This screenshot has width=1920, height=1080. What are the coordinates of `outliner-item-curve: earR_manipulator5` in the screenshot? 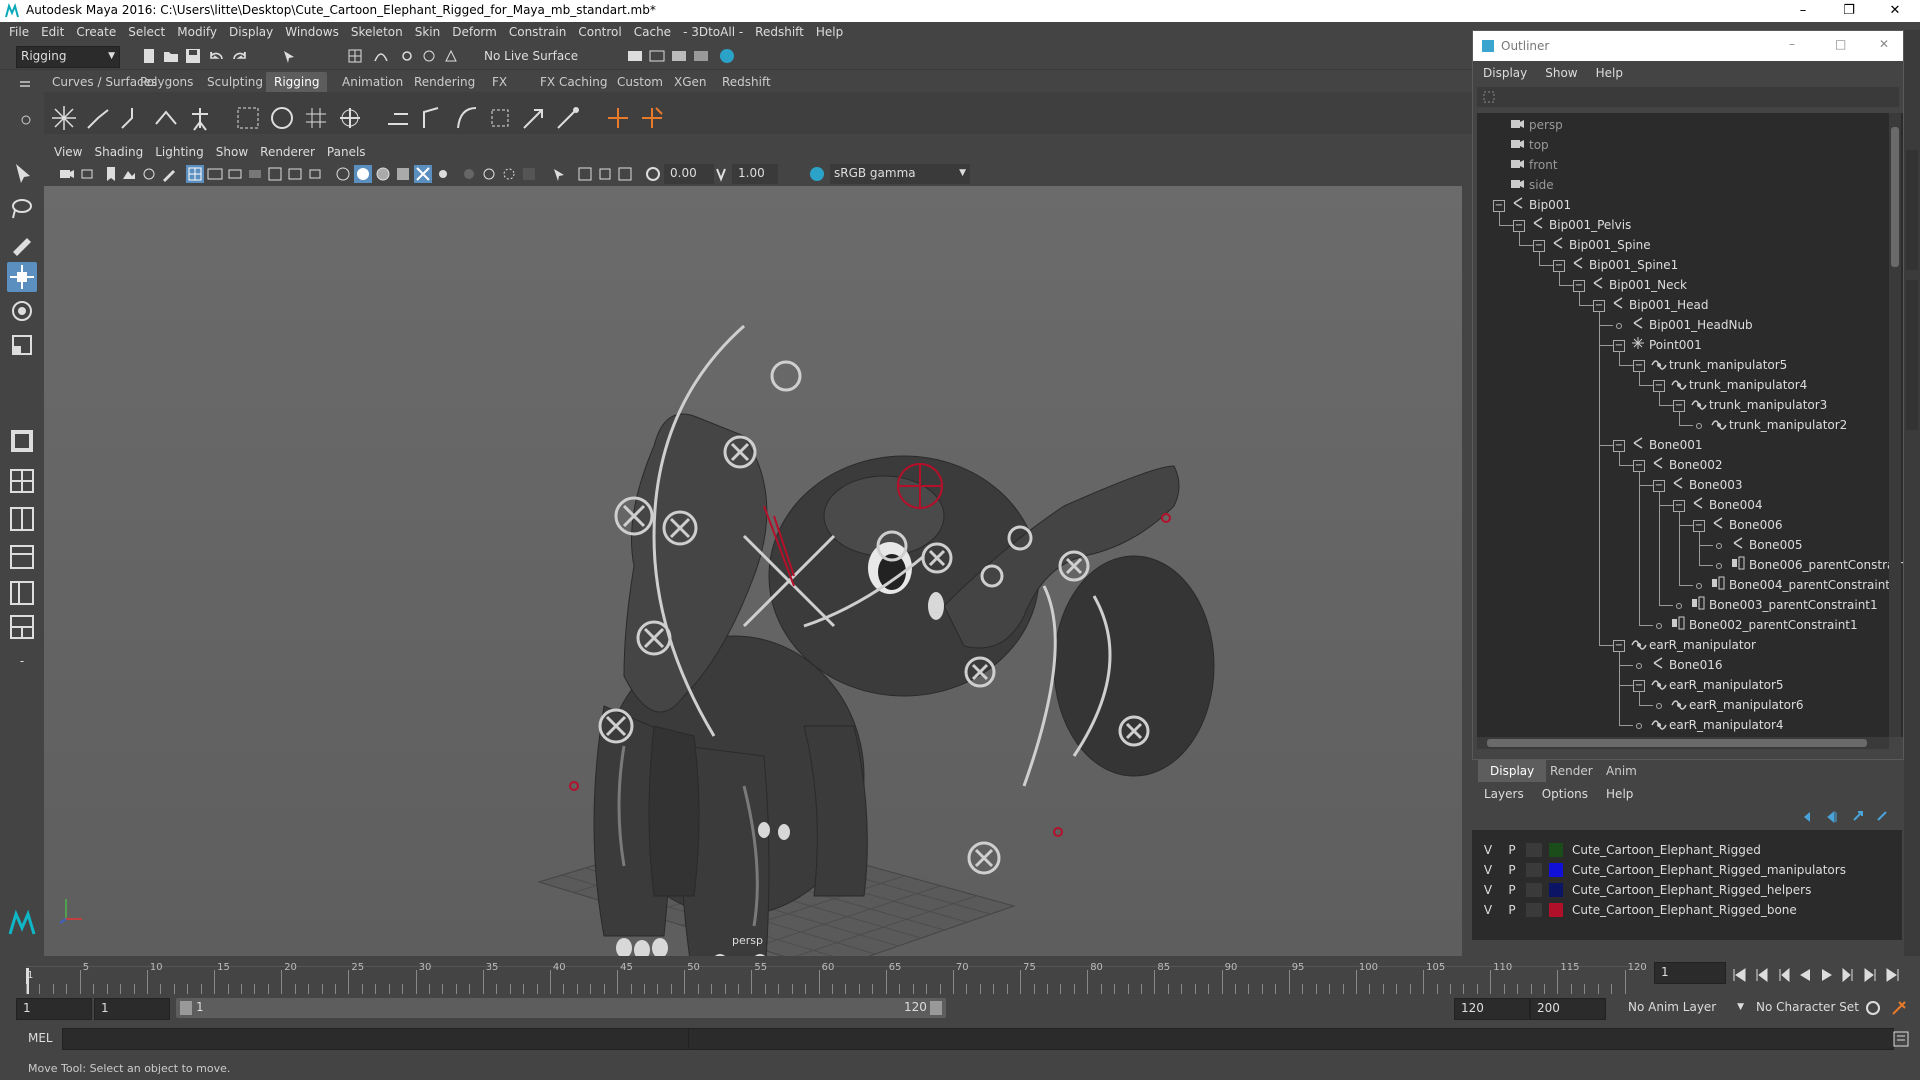 It's located at (1717, 685).